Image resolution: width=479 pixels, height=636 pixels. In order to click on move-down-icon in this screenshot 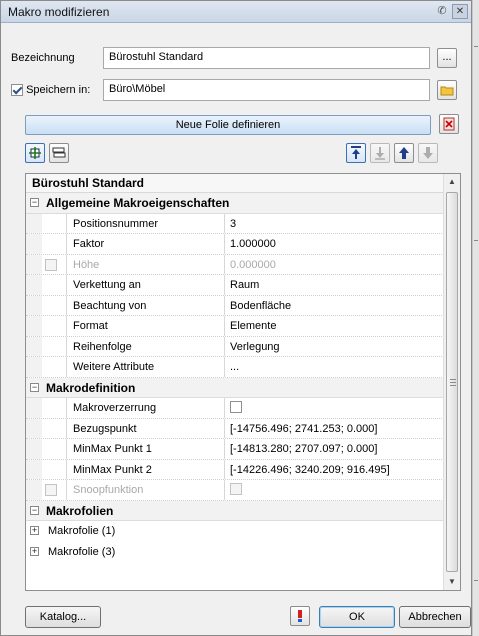, I will do `click(380, 153)`.